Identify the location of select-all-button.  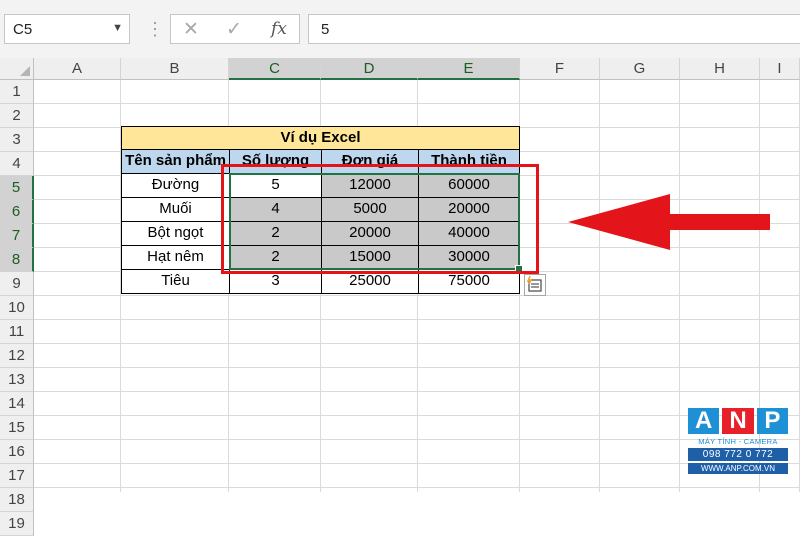
(17, 69).